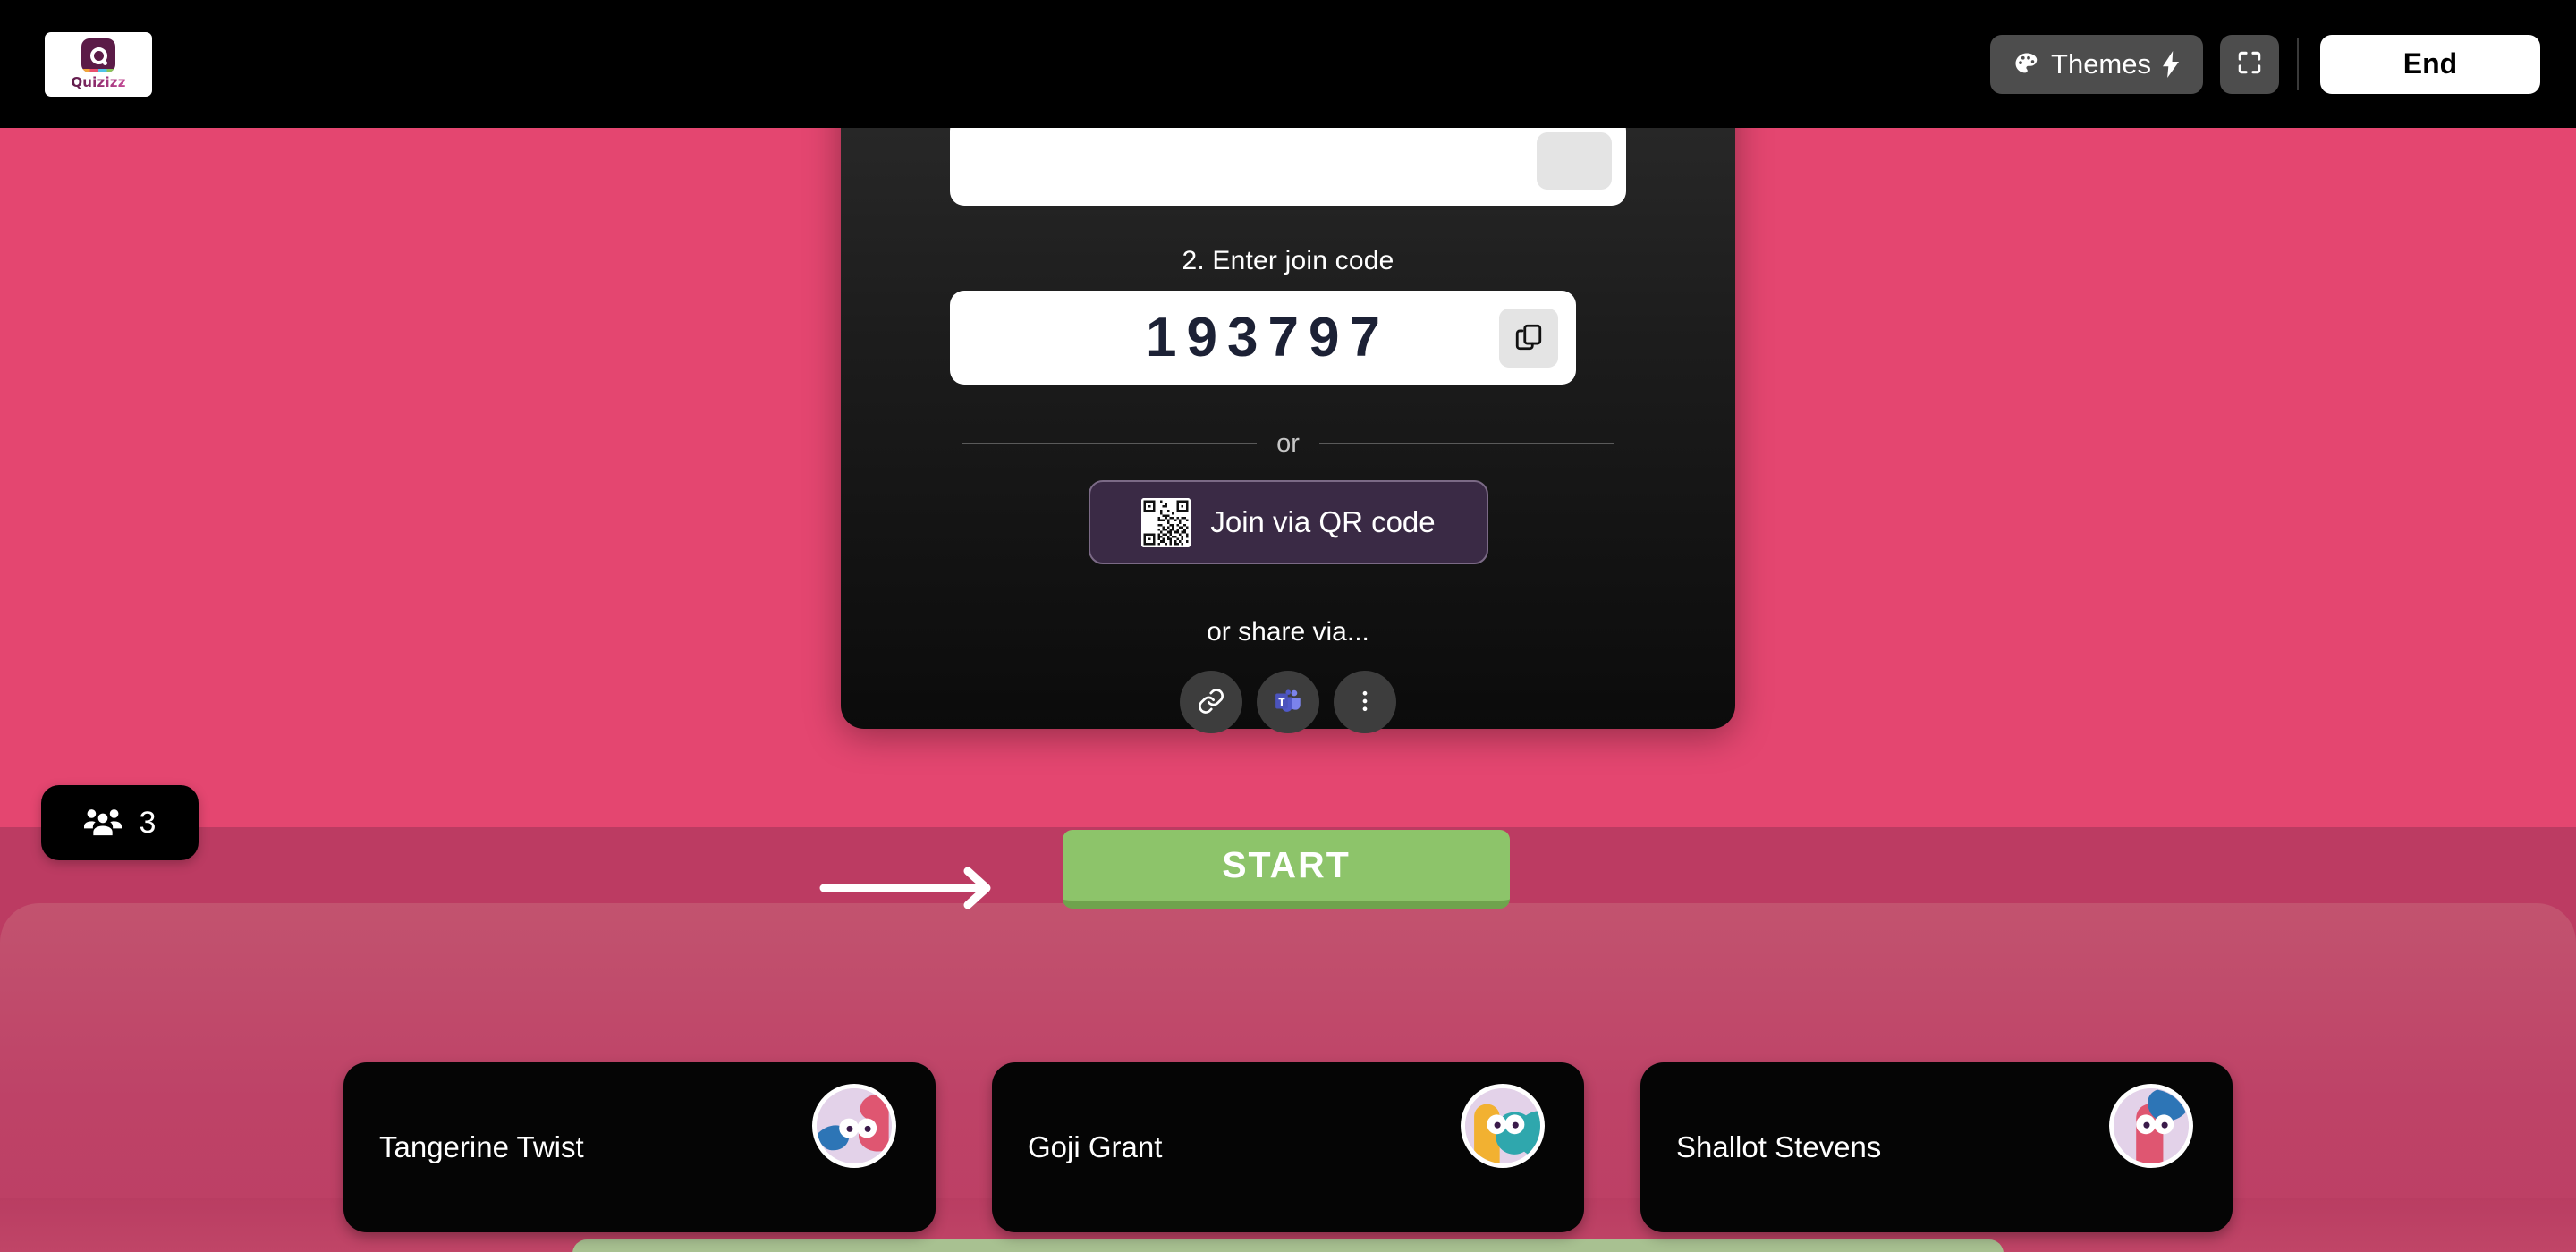  What do you see at coordinates (1268, 337) in the screenshot?
I see `join-code-value: 193797` at bounding box center [1268, 337].